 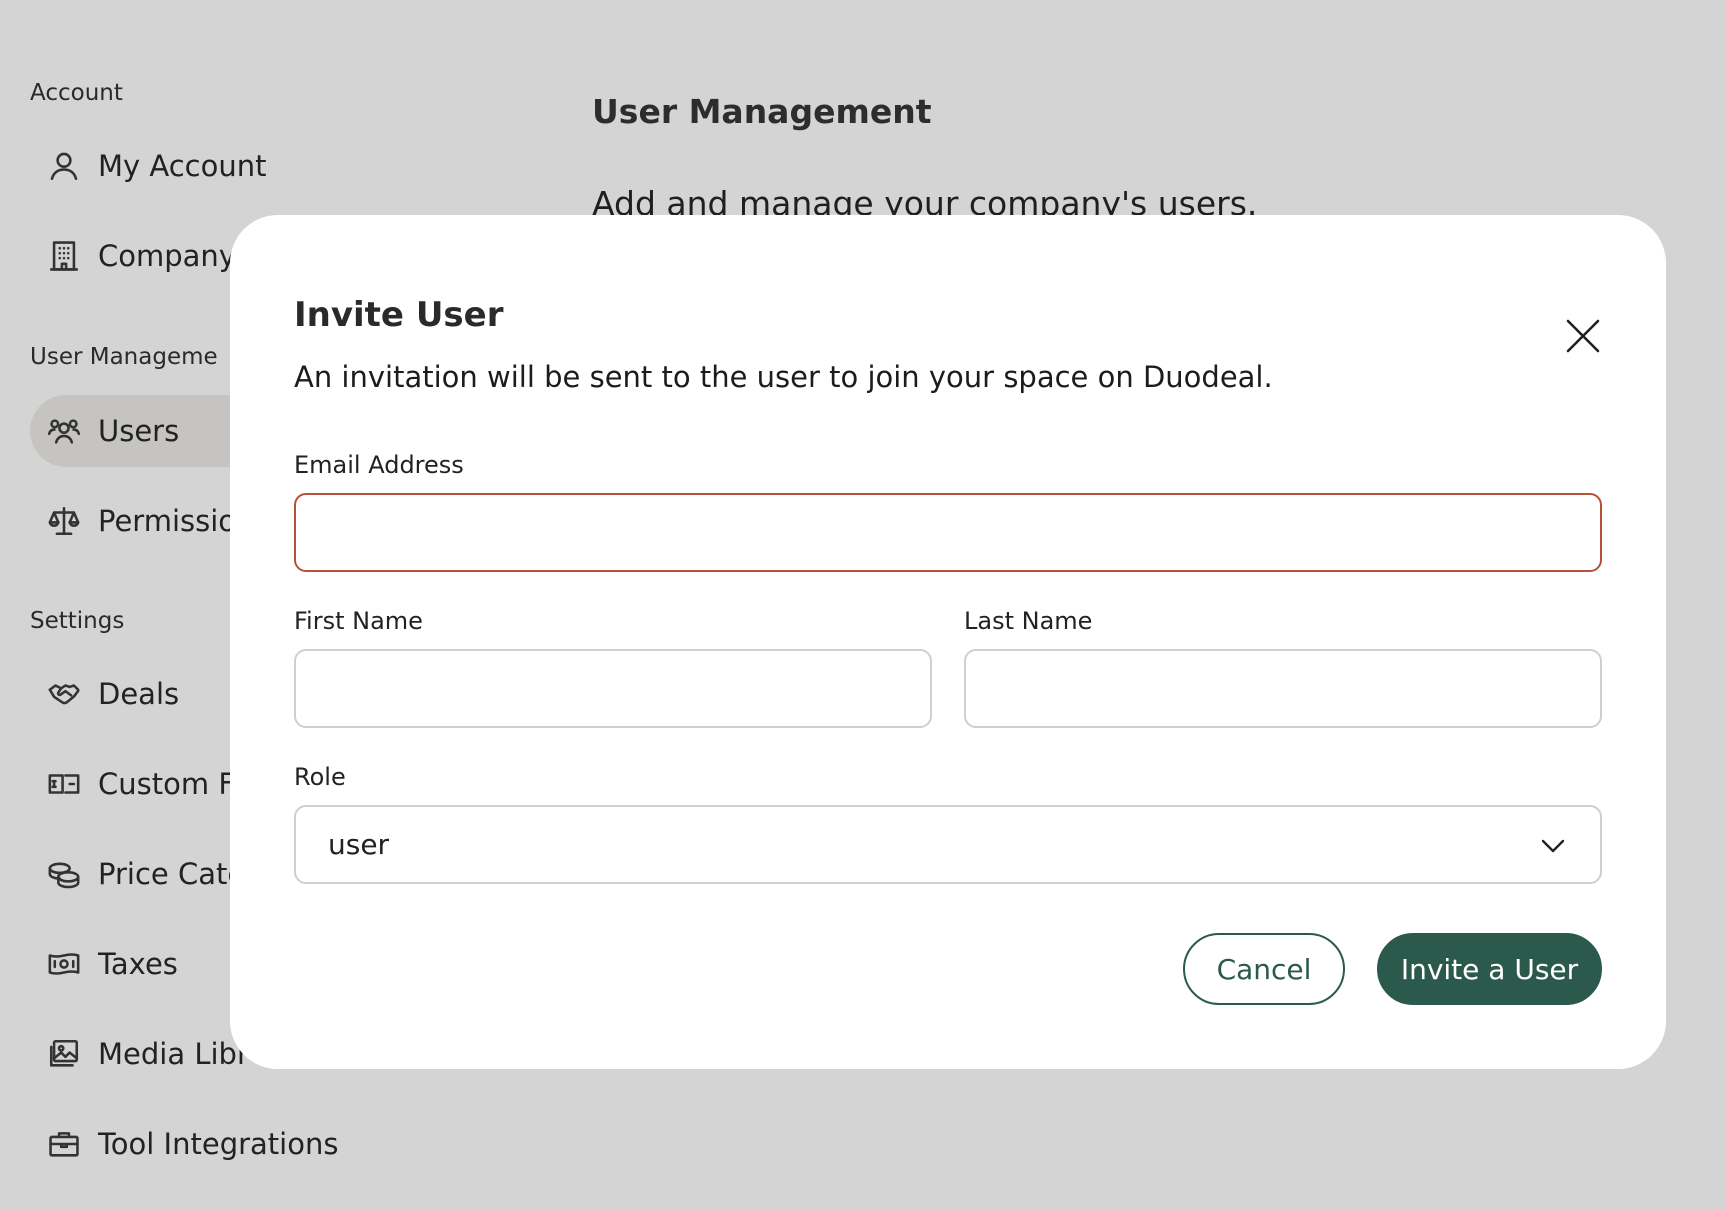 I want to click on users-icon, so click(x=64, y=431).